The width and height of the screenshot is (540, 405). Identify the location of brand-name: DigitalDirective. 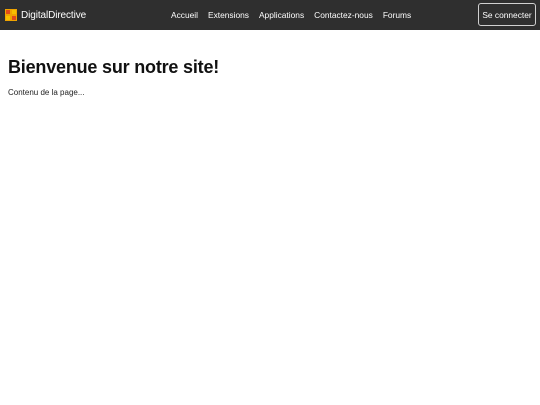
(54, 15).